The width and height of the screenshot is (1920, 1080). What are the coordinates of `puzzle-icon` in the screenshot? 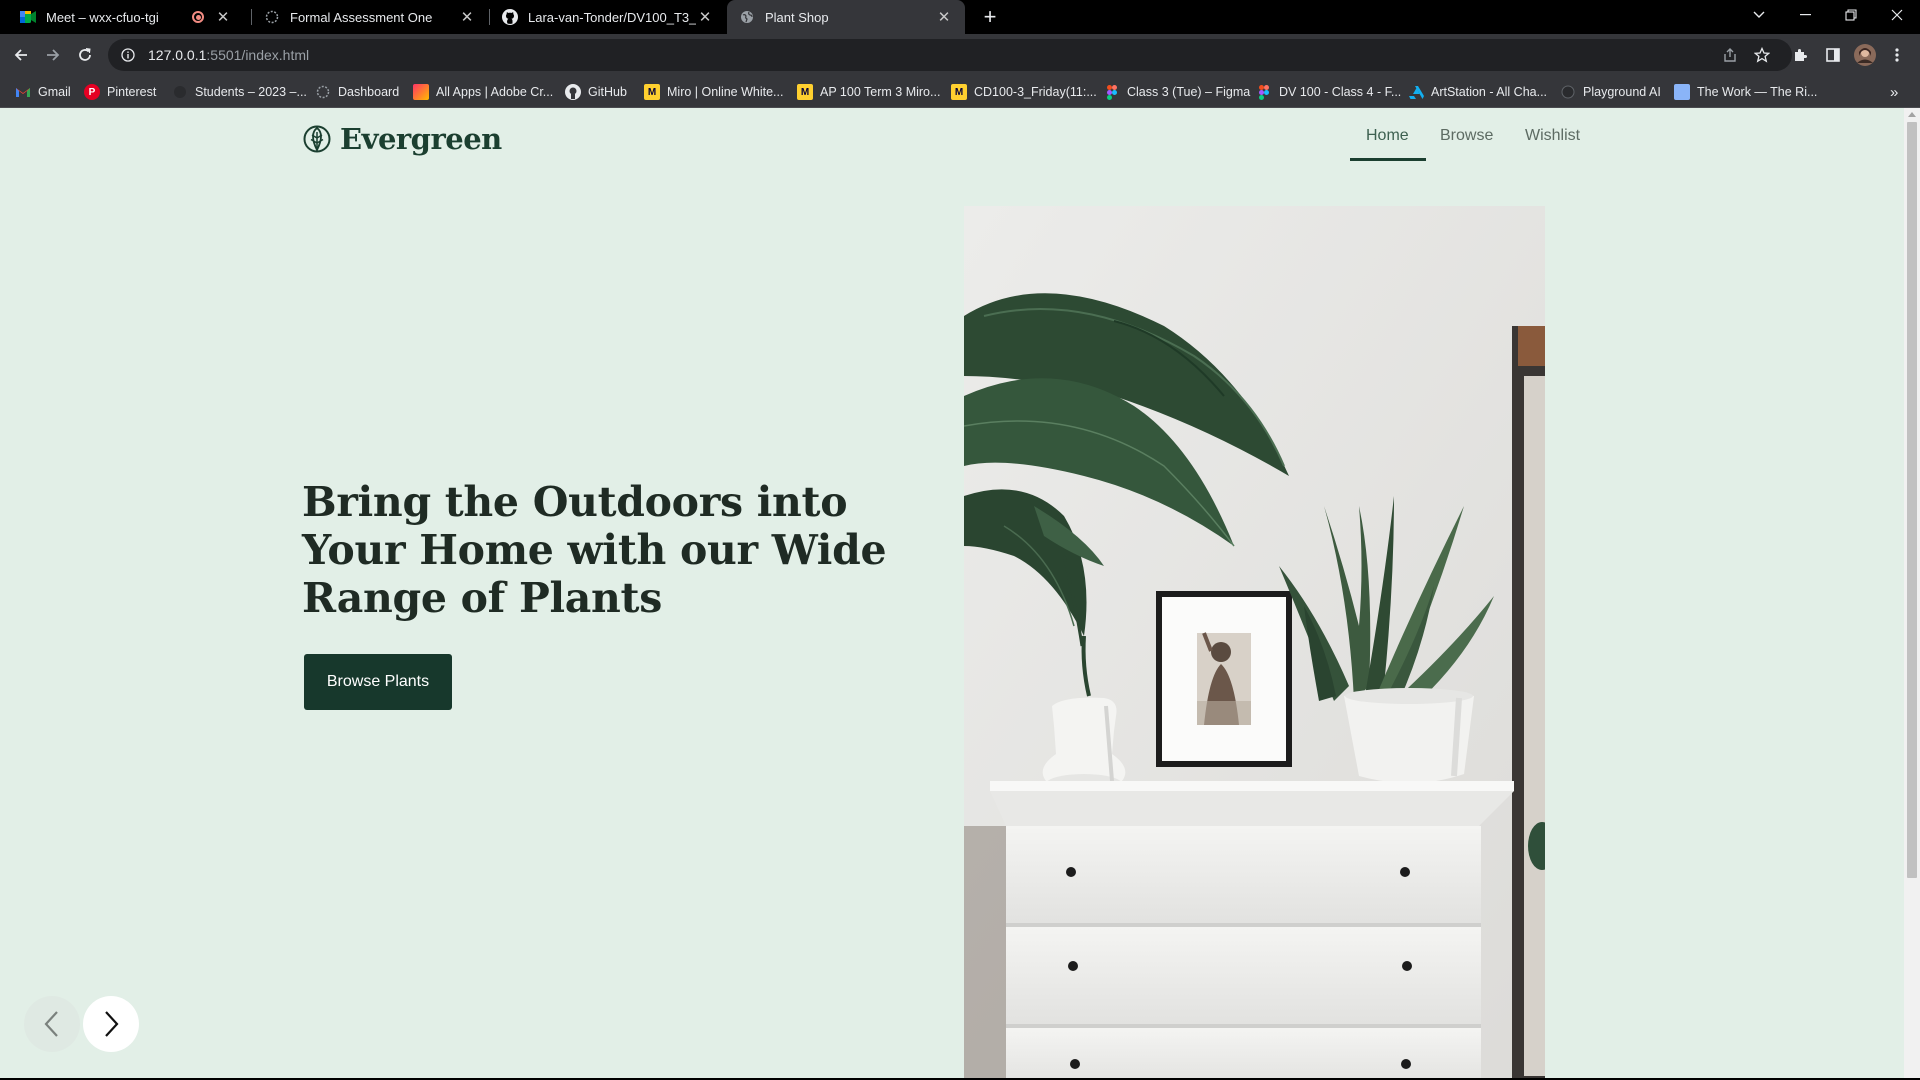 It's located at (1801, 55).